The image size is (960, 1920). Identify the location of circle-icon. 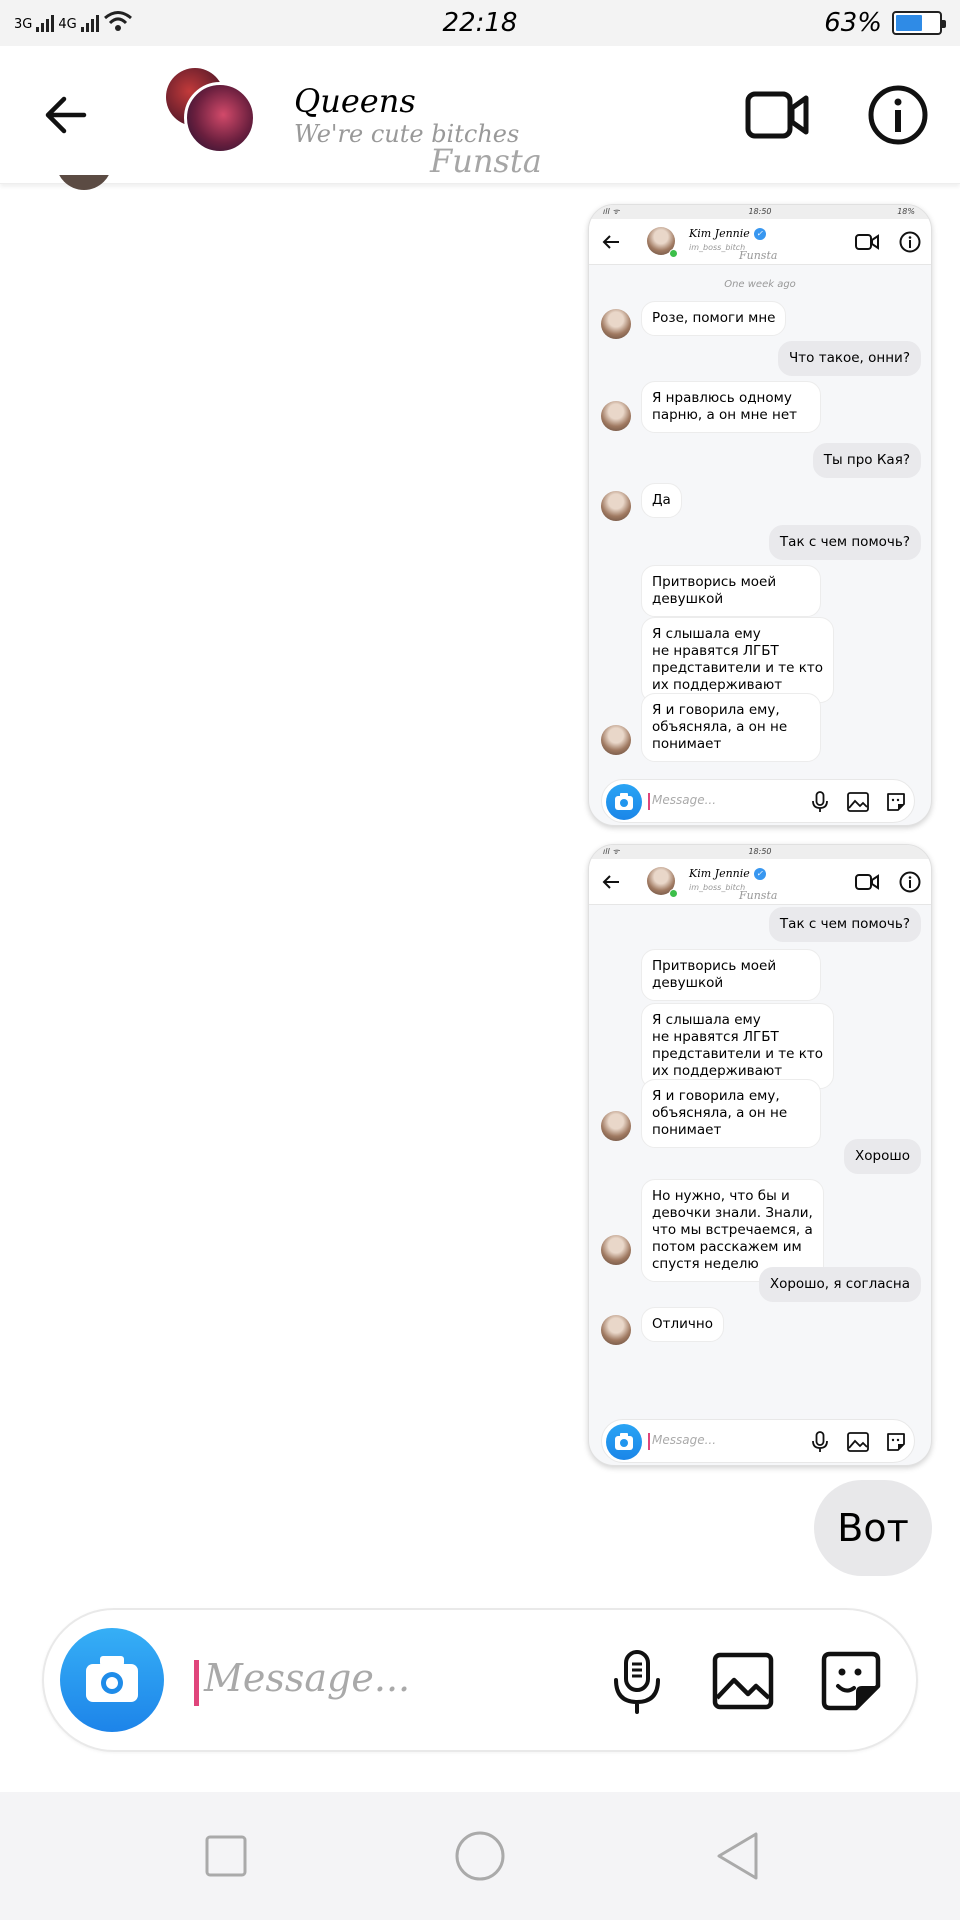
(480, 1856).